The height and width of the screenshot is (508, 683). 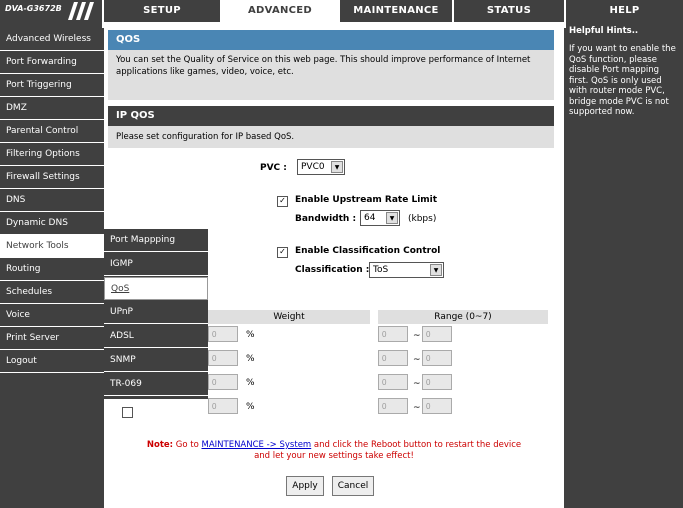 I want to click on sidebar-item-voice: Voice, so click(x=52, y=315).